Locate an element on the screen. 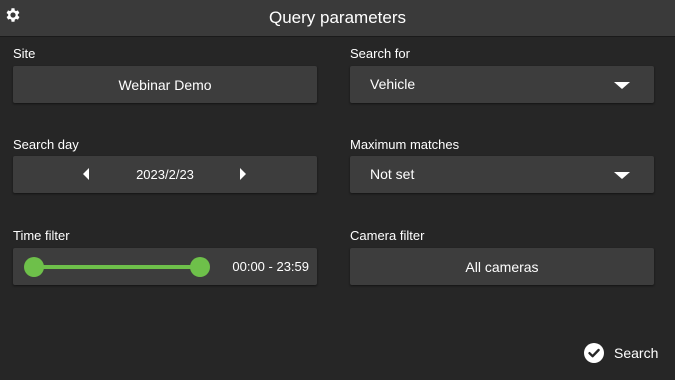 The height and width of the screenshot is (380, 675). site-button: Webinar Demo is located at coordinates (165, 84).